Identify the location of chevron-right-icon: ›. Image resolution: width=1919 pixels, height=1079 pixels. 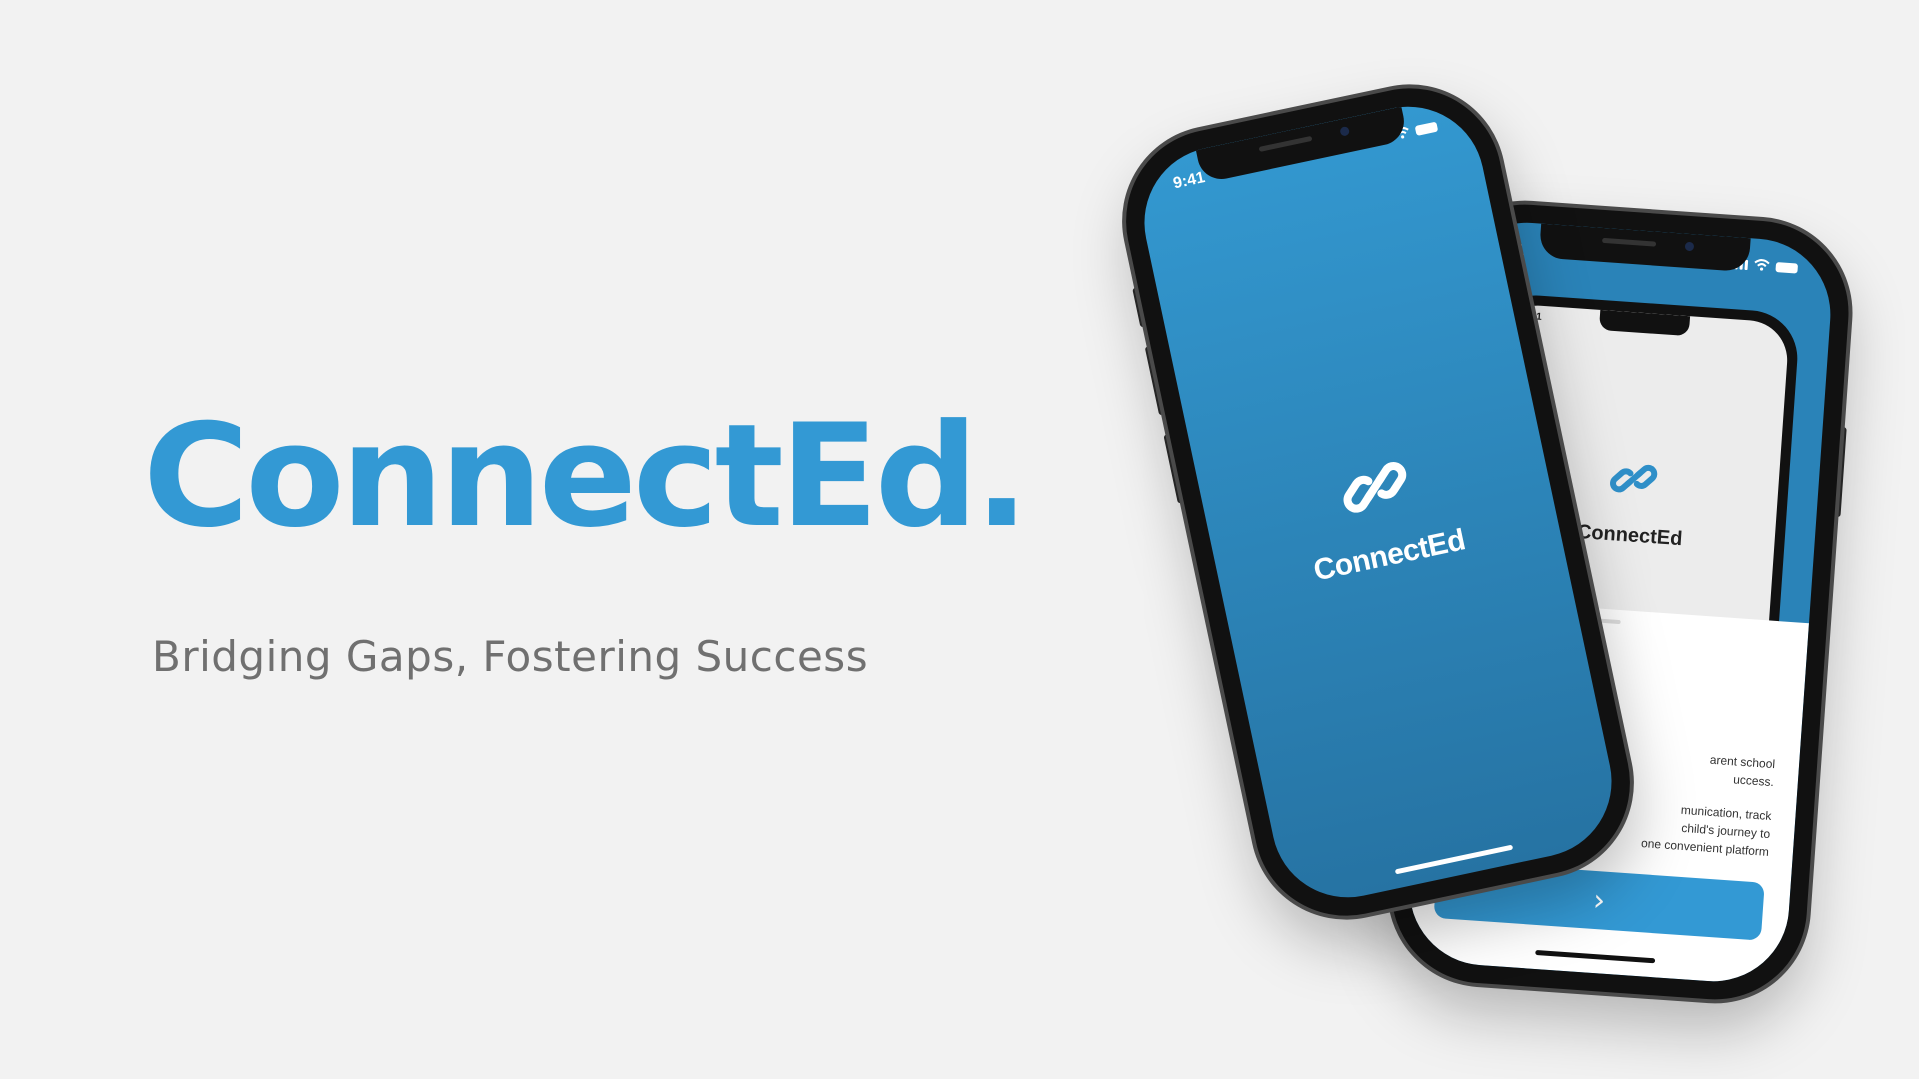
(1599, 900).